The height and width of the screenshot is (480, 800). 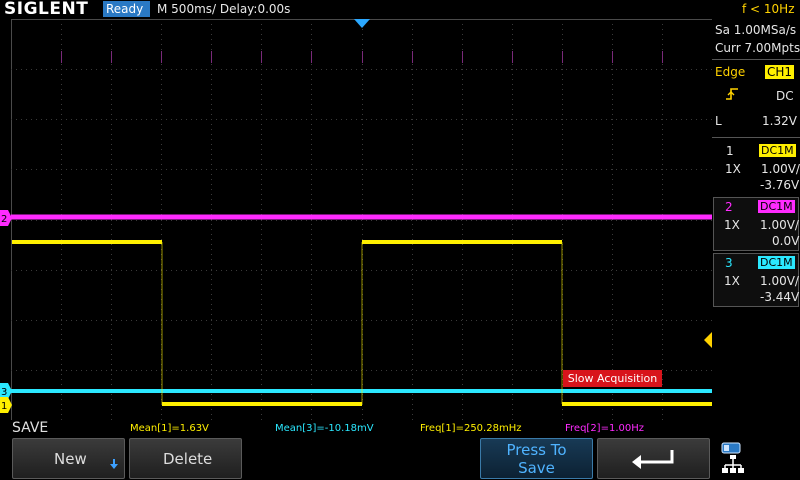 I want to click on press-to-save-button: Press To Save, so click(x=536, y=458).